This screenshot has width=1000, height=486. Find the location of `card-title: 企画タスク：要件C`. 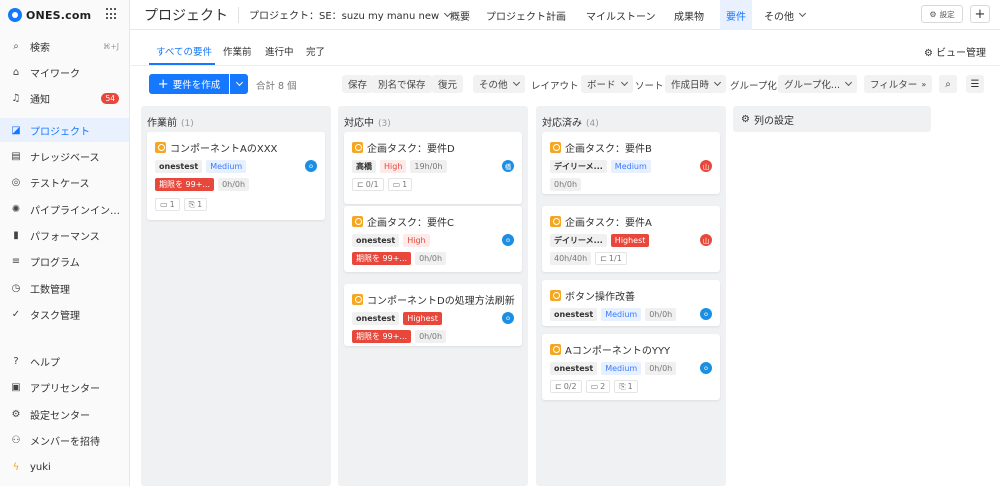

card-title: 企画タスク：要件C is located at coordinates (403, 221).